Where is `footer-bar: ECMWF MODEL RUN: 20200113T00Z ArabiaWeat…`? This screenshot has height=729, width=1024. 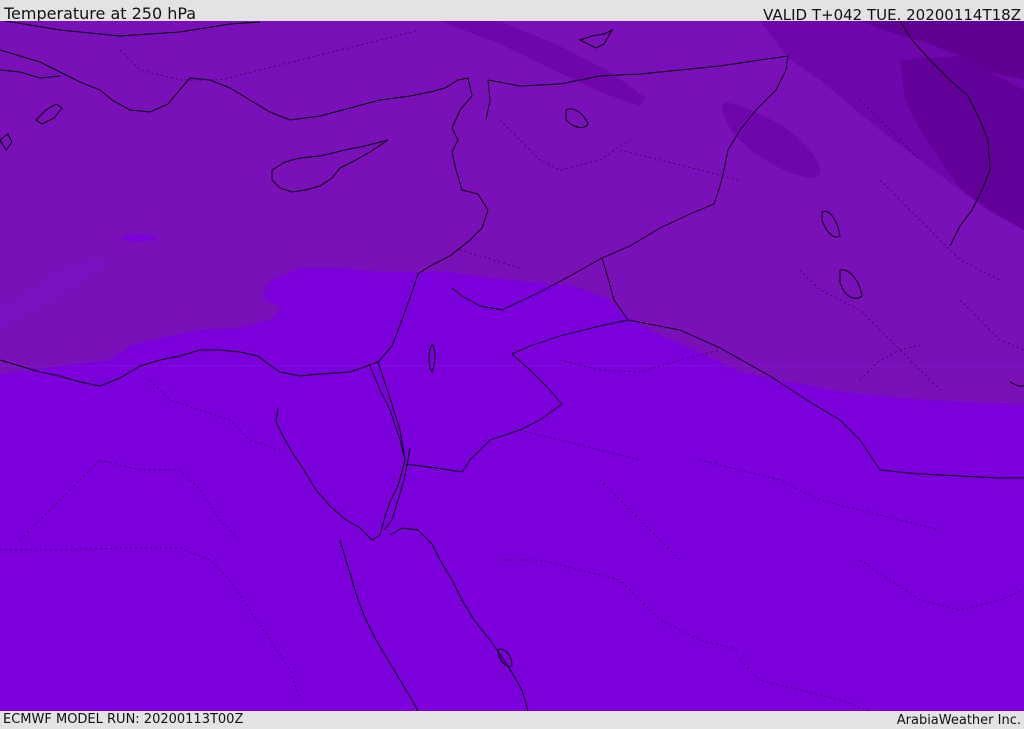 footer-bar: ECMWF MODEL RUN: 20200113T00Z ArabiaWeat… is located at coordinates (512, 720).